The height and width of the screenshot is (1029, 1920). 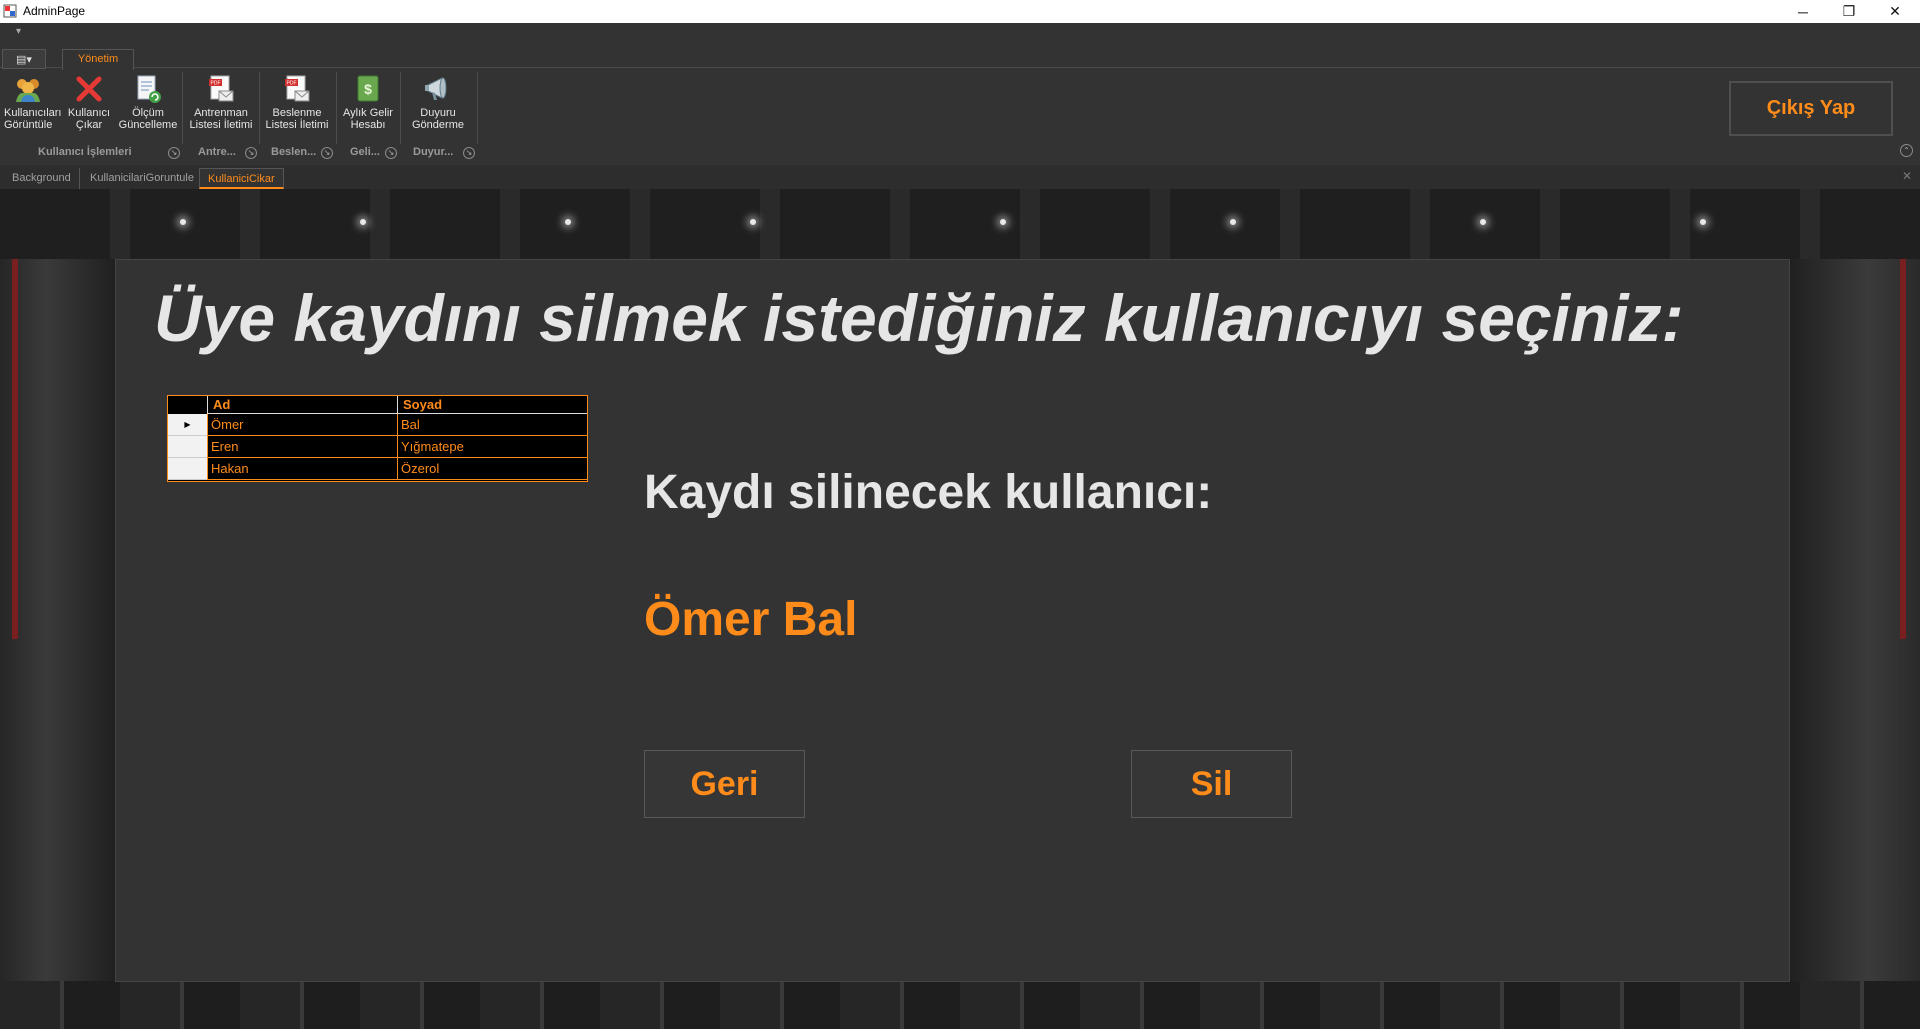 What do you see at coordinates (89, 119) in the screenshot?
I see `remove-user-label: Kullanıcı Çıkar` at bounding box center [89, 119].